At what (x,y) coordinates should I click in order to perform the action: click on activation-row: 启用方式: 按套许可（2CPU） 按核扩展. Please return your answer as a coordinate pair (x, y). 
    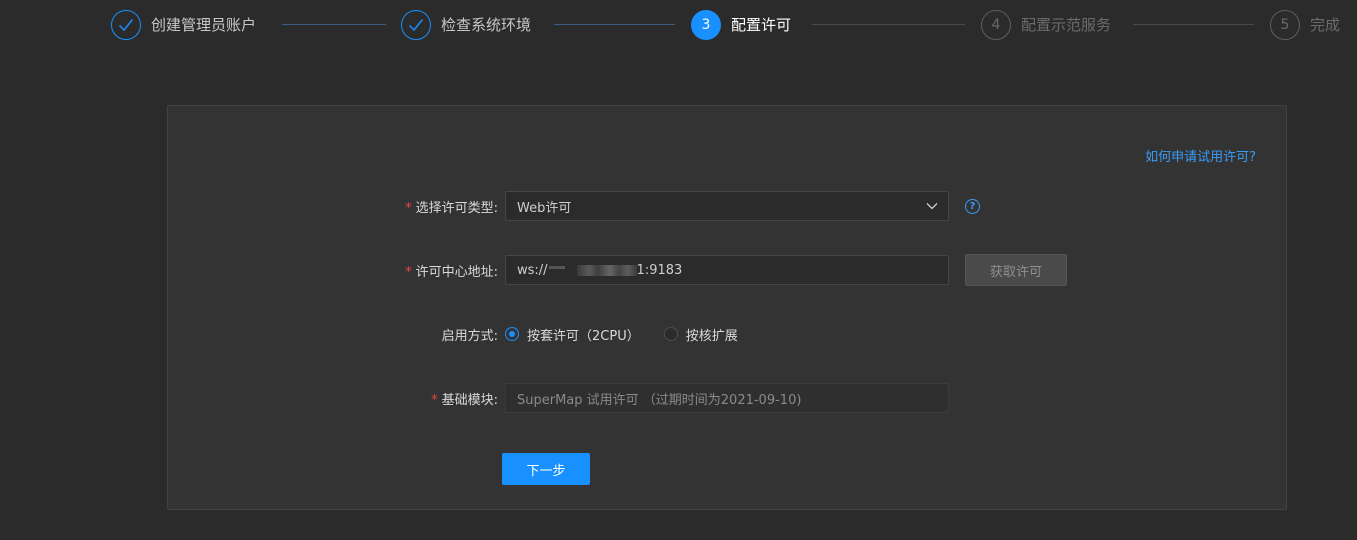
    Looking at the image, I should click on (727, 334).